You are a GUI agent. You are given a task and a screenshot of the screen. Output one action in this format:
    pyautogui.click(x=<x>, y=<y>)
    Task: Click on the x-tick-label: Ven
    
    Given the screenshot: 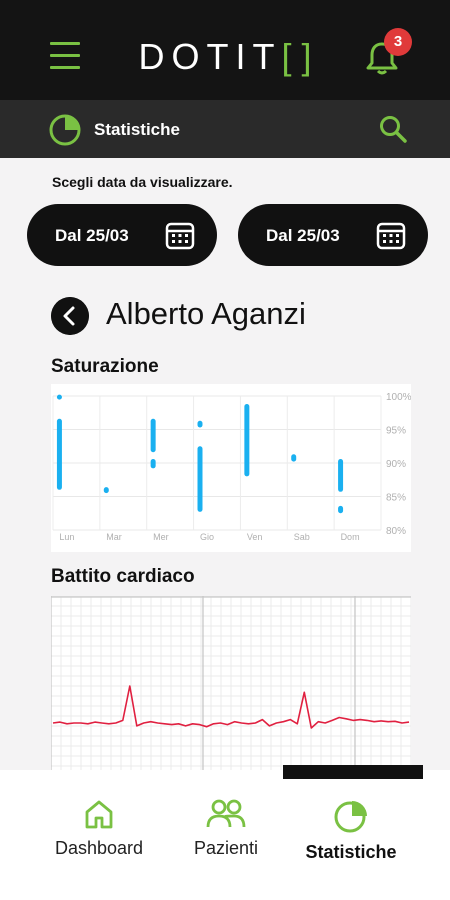 What is the action you would take?
    pyautogui.click(x=255, y=537)
    